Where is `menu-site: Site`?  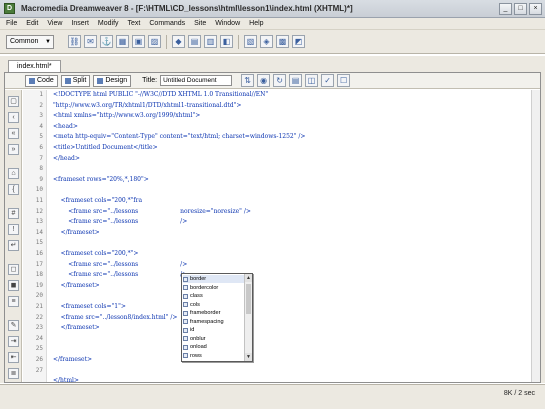 menu-site: Site is located at coordinates (200, 23).